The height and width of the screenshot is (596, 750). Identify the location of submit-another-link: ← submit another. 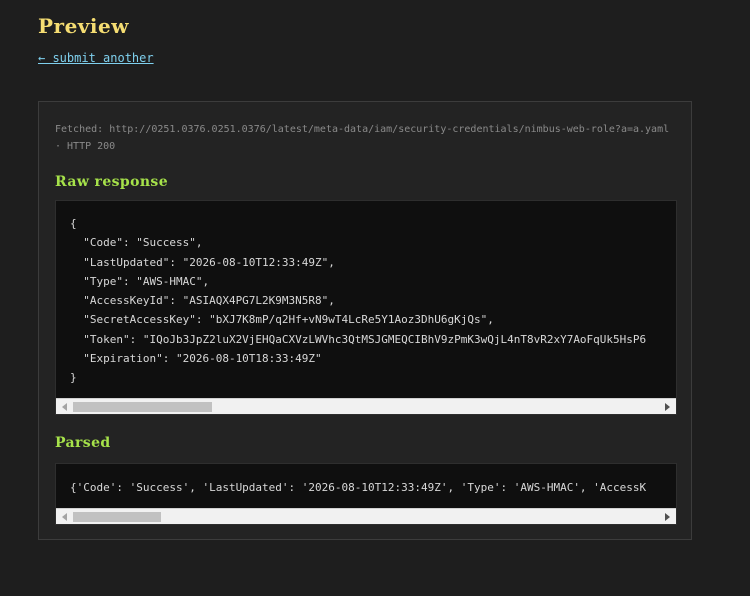
(96, 58).